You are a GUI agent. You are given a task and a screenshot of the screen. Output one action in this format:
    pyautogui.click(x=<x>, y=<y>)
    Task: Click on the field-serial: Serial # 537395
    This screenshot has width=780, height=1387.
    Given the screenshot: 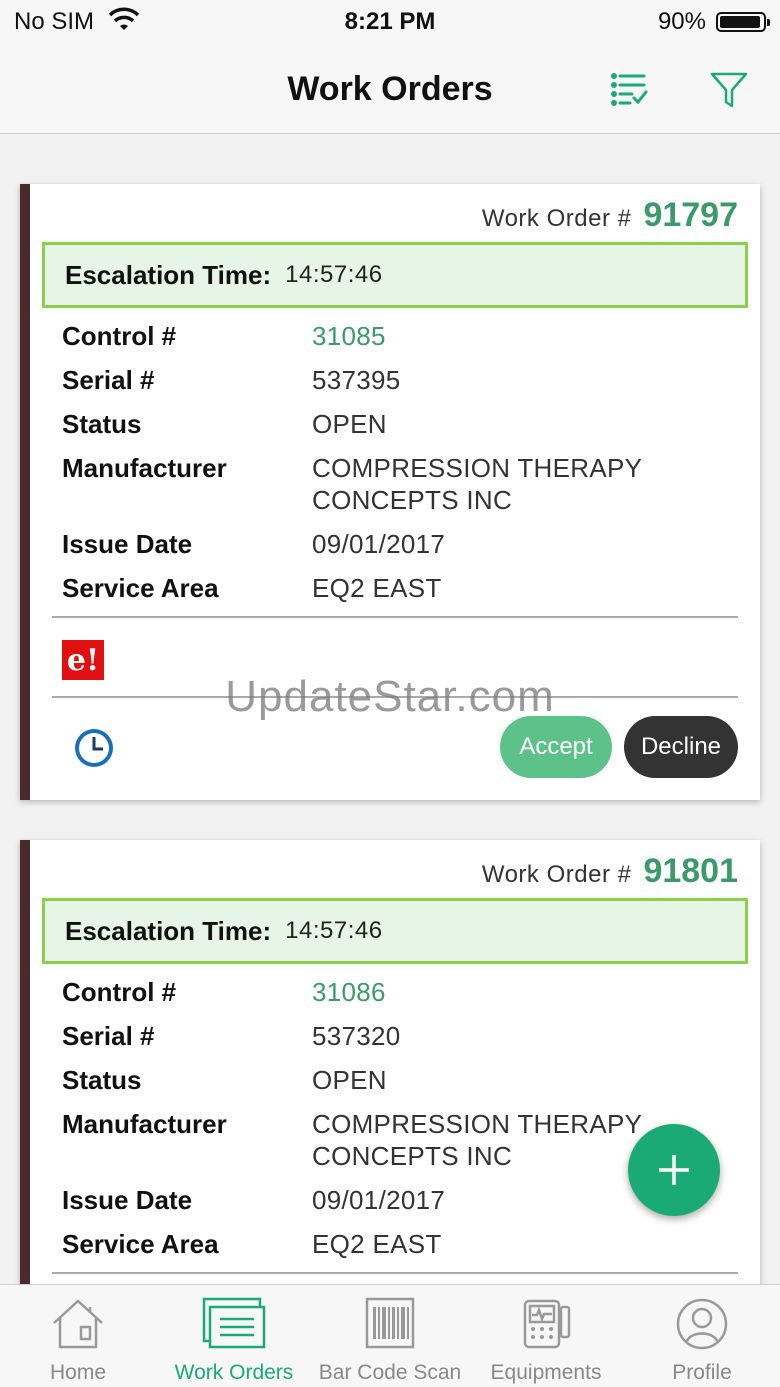 What is the action you would take?
    pyautogui.click(x=402, y=386)
    